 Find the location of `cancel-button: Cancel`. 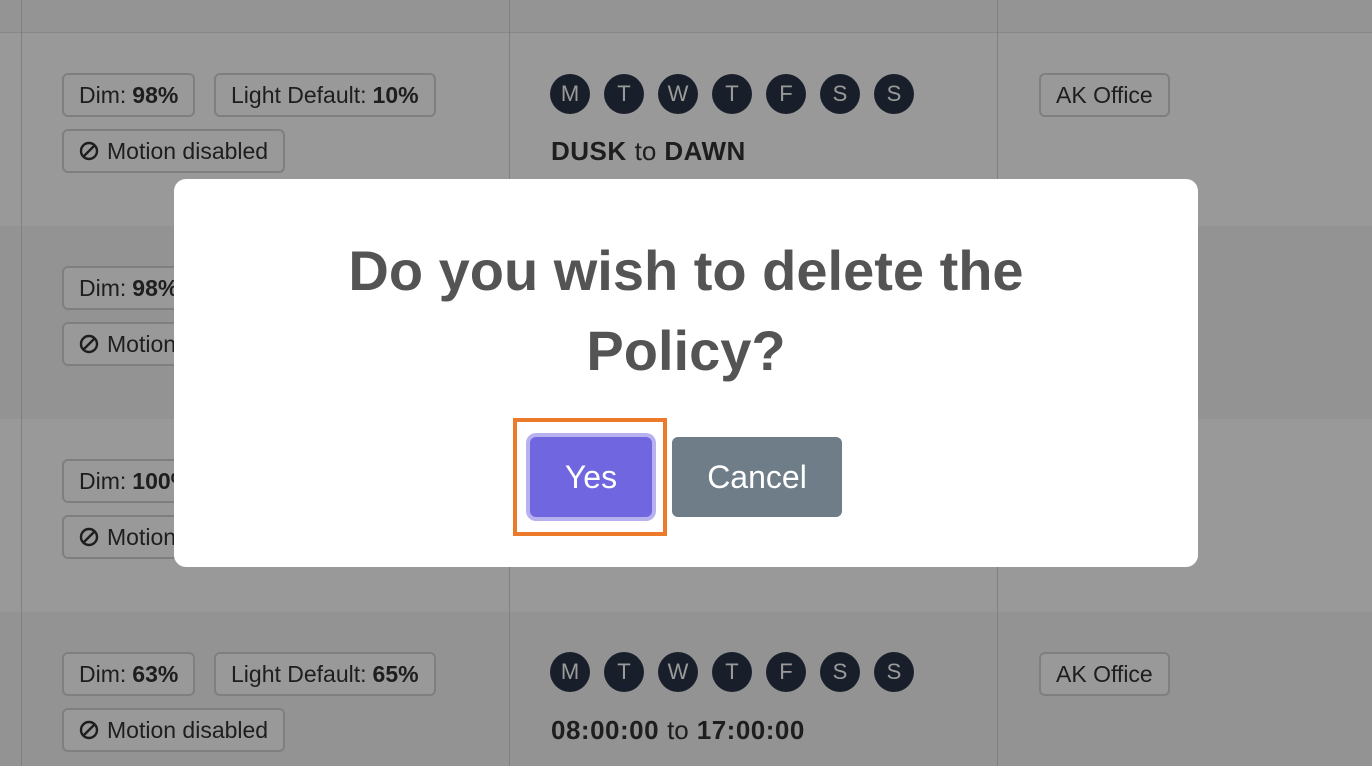

cancel-button: Cancel is located at coordinates (757, 477).